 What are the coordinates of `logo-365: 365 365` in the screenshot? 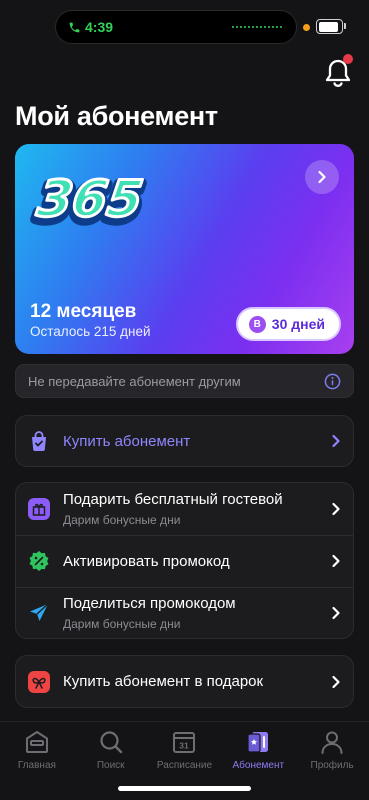 It's located at (90, 202).